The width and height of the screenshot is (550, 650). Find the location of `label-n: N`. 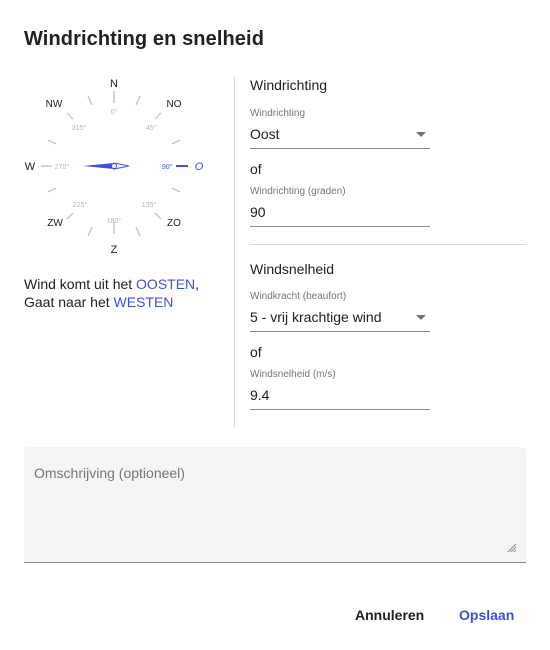

label-n: N is located at coordinates (114, 84).